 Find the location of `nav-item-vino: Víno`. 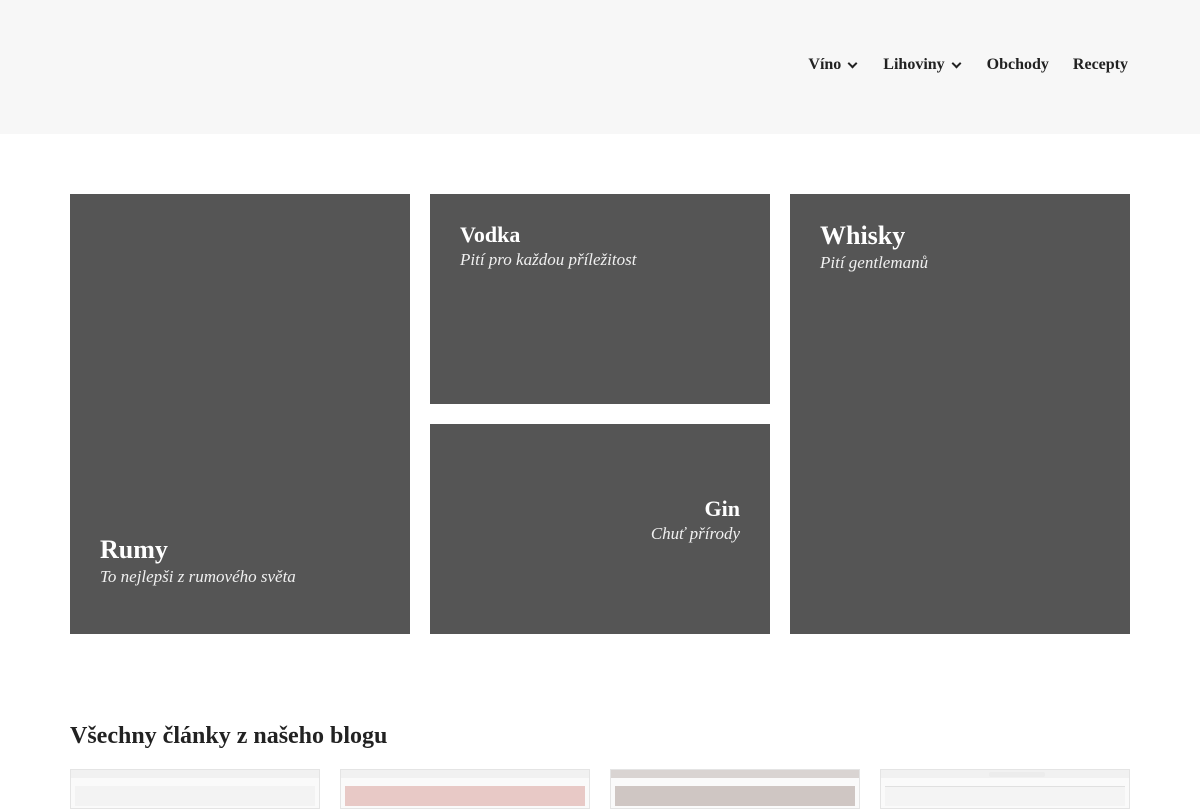

nav-item-vino: Víno is located at coordinates (833, 65).